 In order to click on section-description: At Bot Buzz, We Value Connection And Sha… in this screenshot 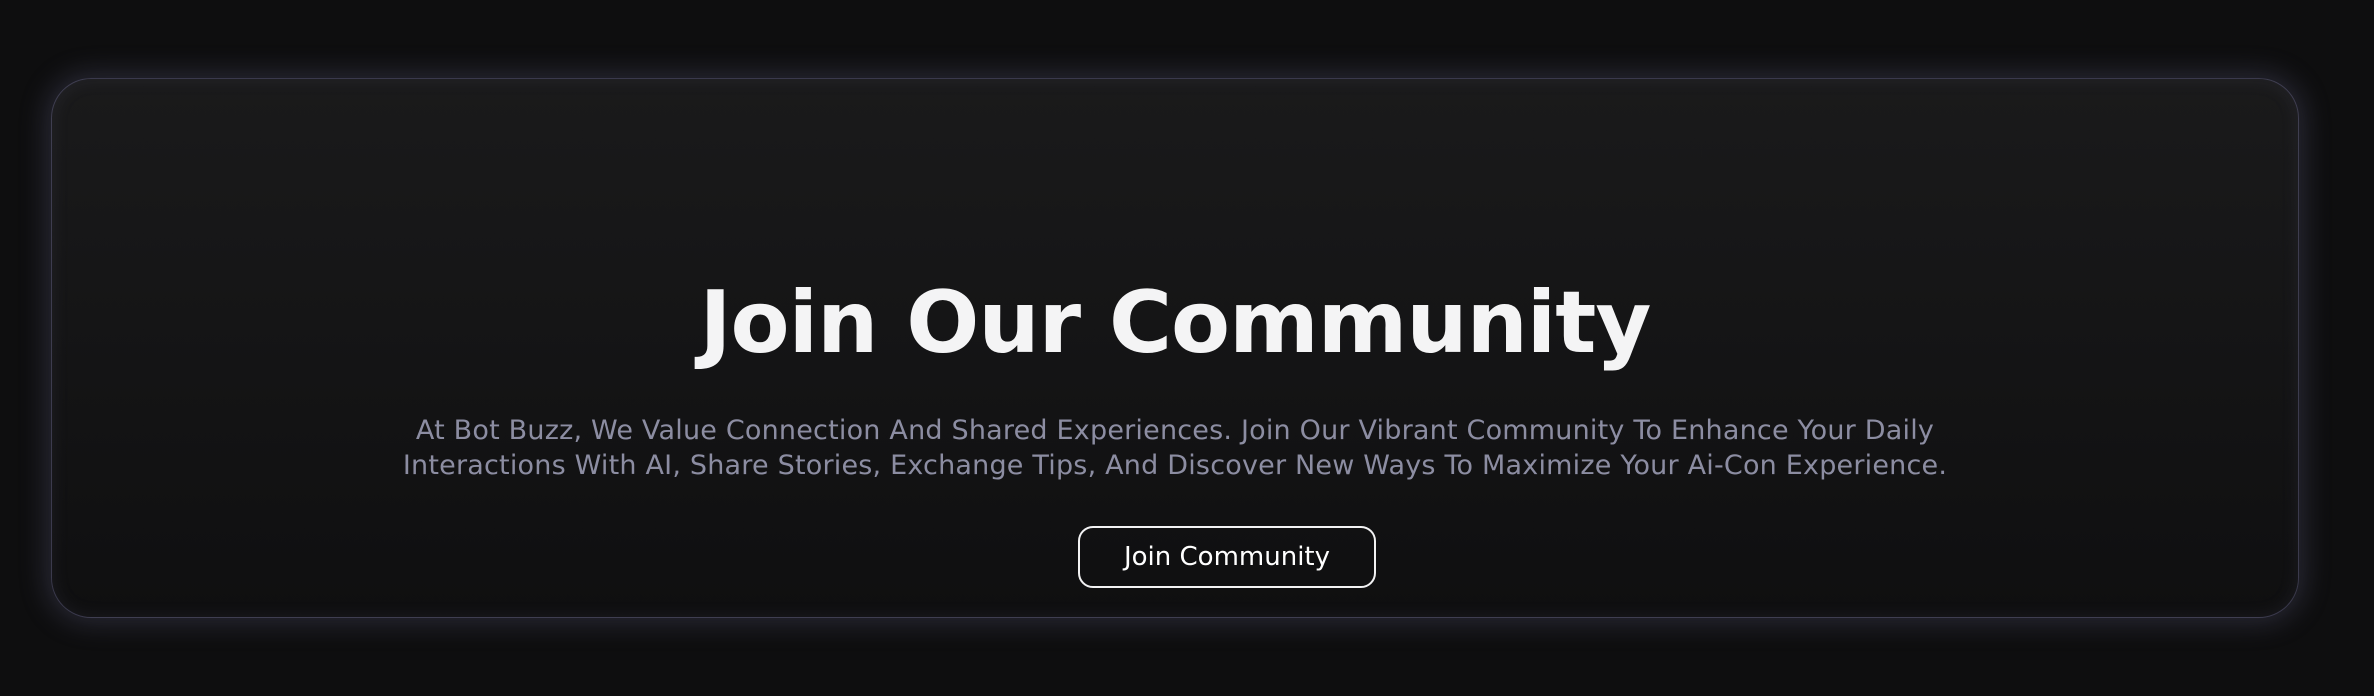, I will do `click(1175, 448)`.